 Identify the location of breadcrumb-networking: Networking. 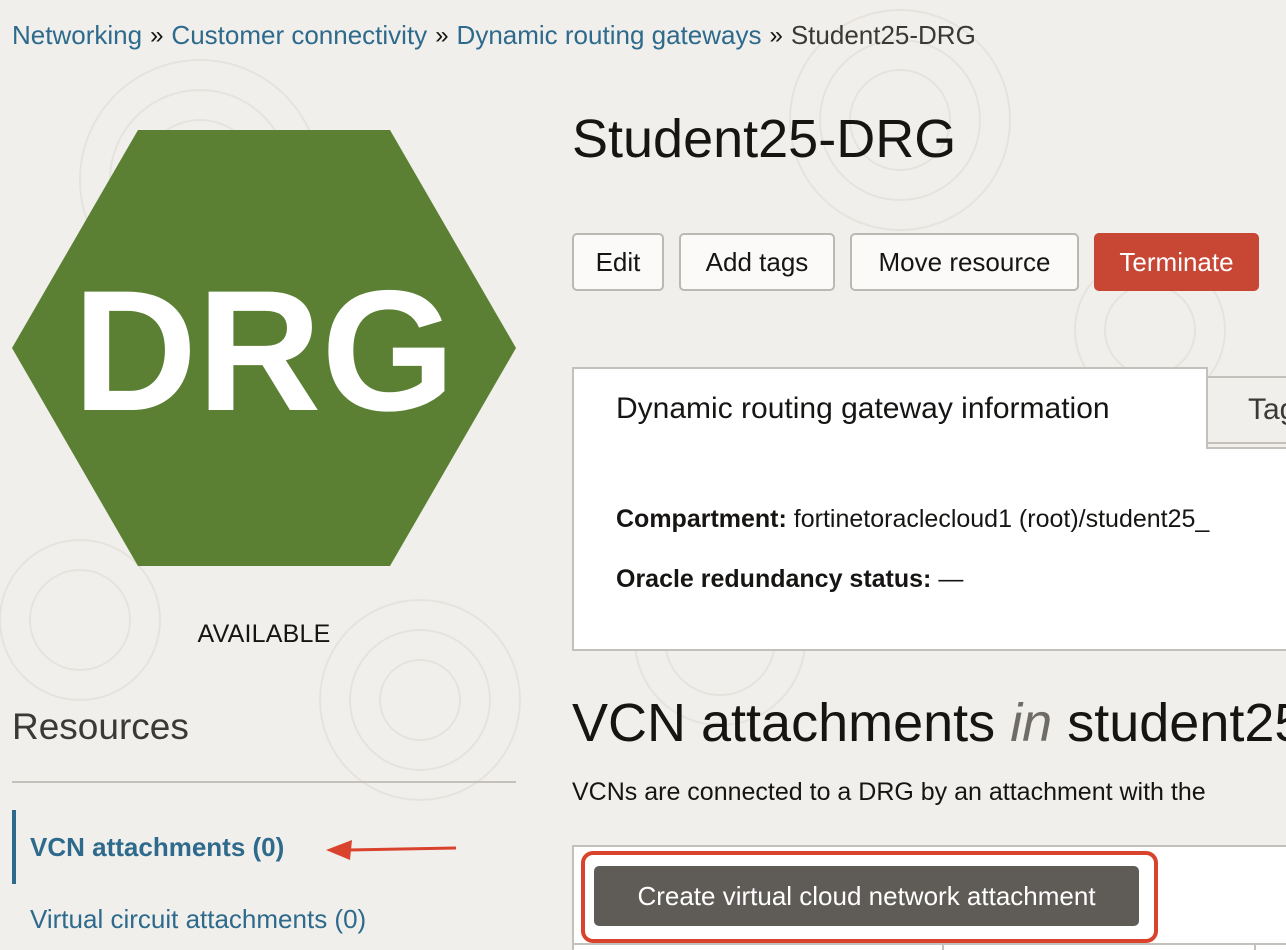
(77, 35).